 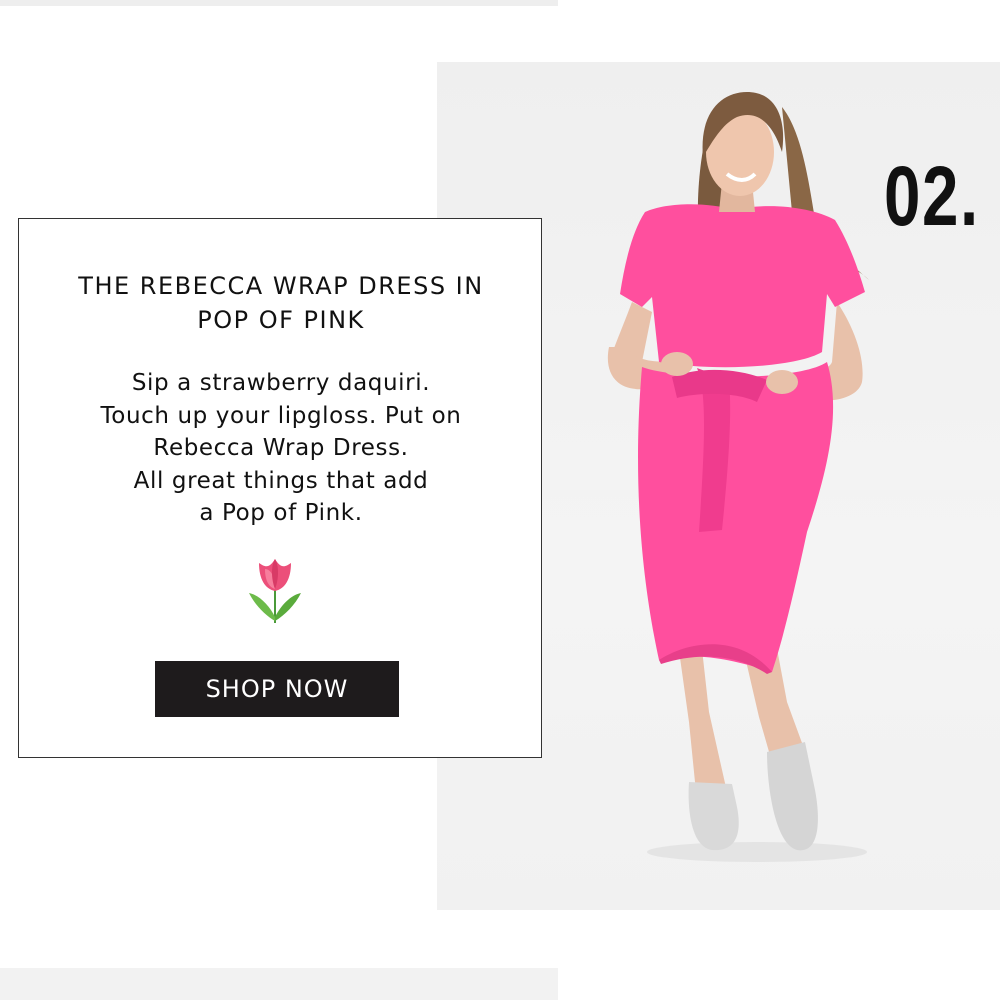 What do you see at coordinates (275, 591) in the screenshot?
I see `tulip-icon` at bounding box center [275, 591].